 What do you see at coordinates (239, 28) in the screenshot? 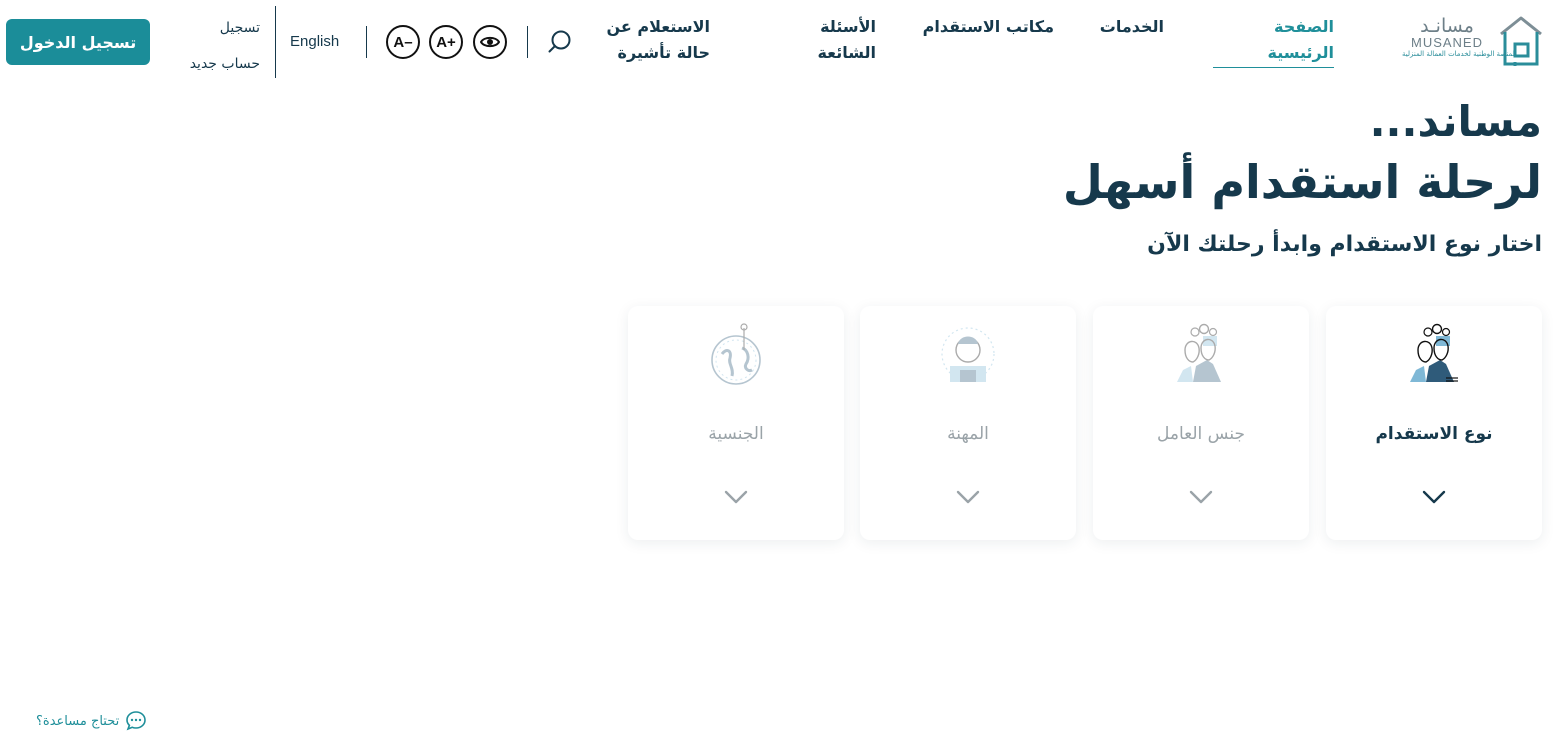
I see `register-label: تسجيل` at bounding box center [239, 28].